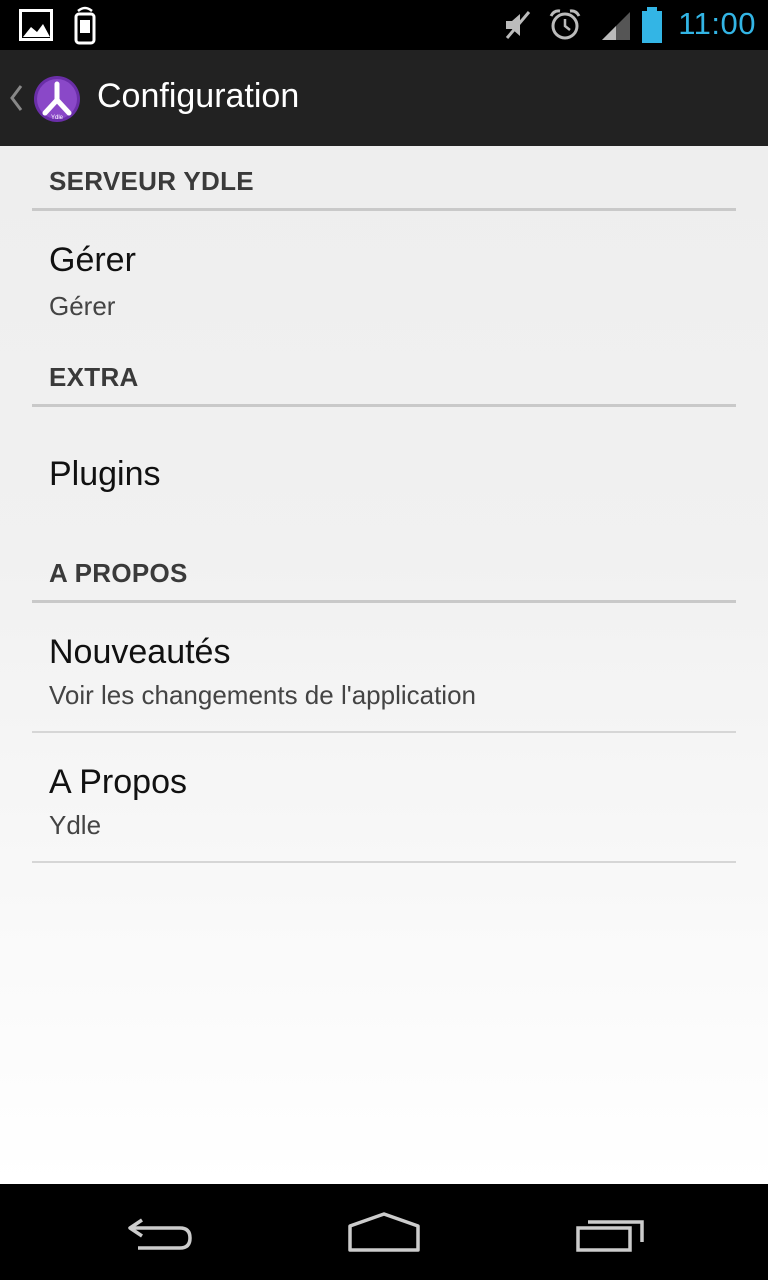  What do you see at coordinates (94, 377) in the screenshot?
I see `category-title: EXTRA` at bounding box center [94, 377].